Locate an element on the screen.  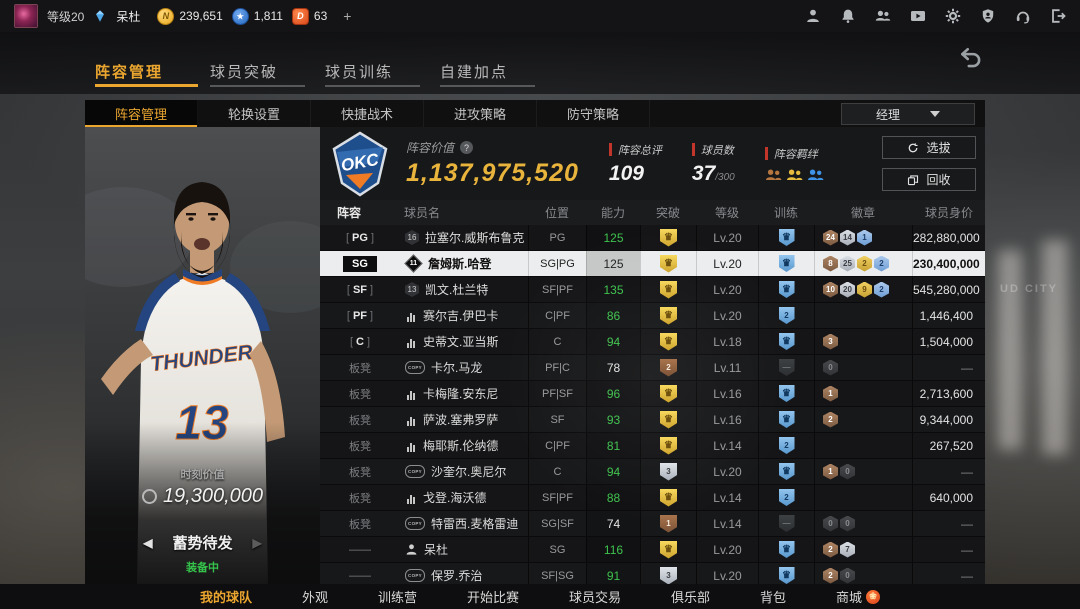
gold-coin: N 239,651 is located at coordinates (190, 16).